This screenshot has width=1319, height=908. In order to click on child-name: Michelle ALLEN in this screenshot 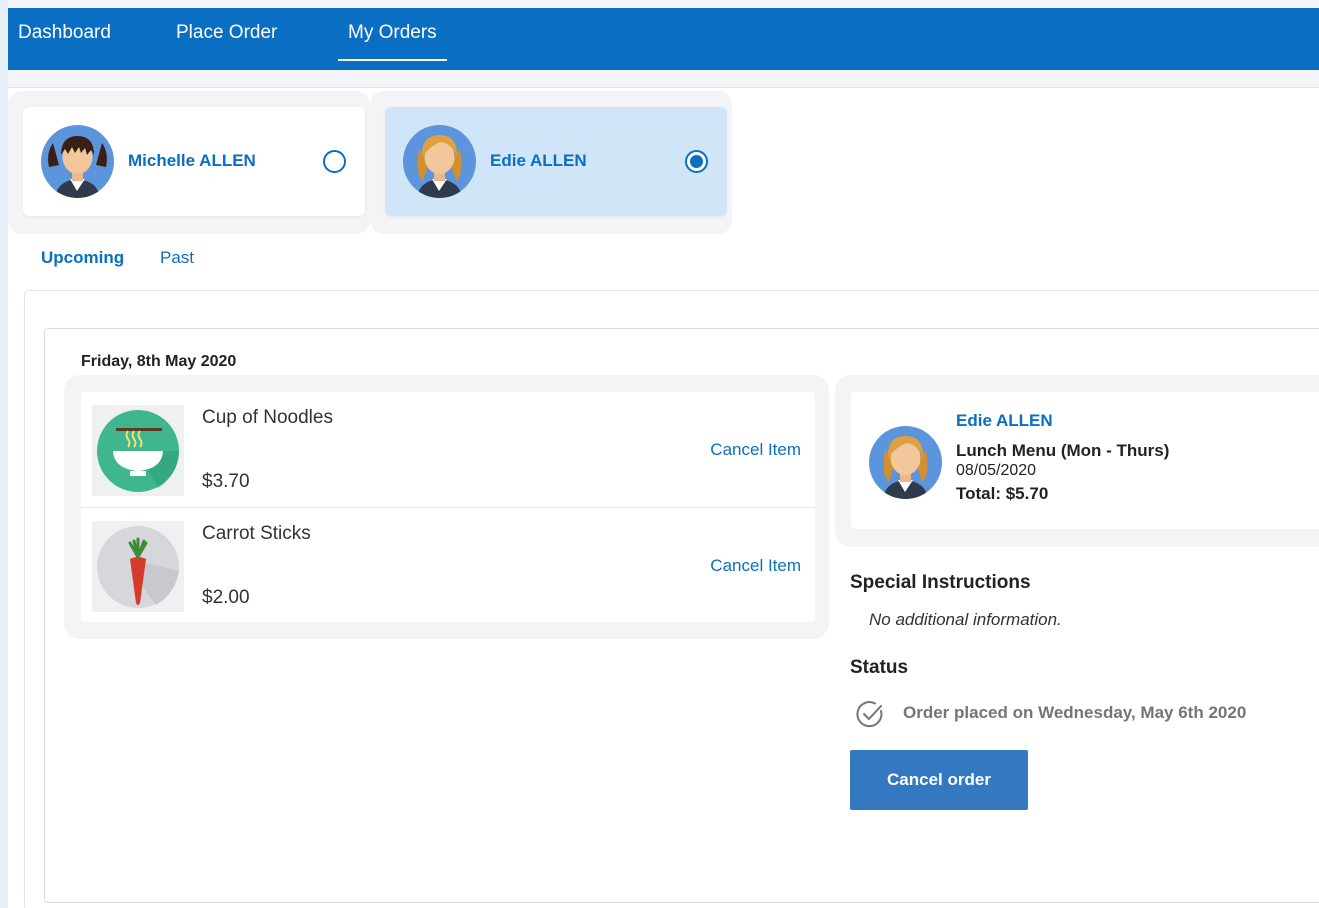, I will do `click(192, 160)`.